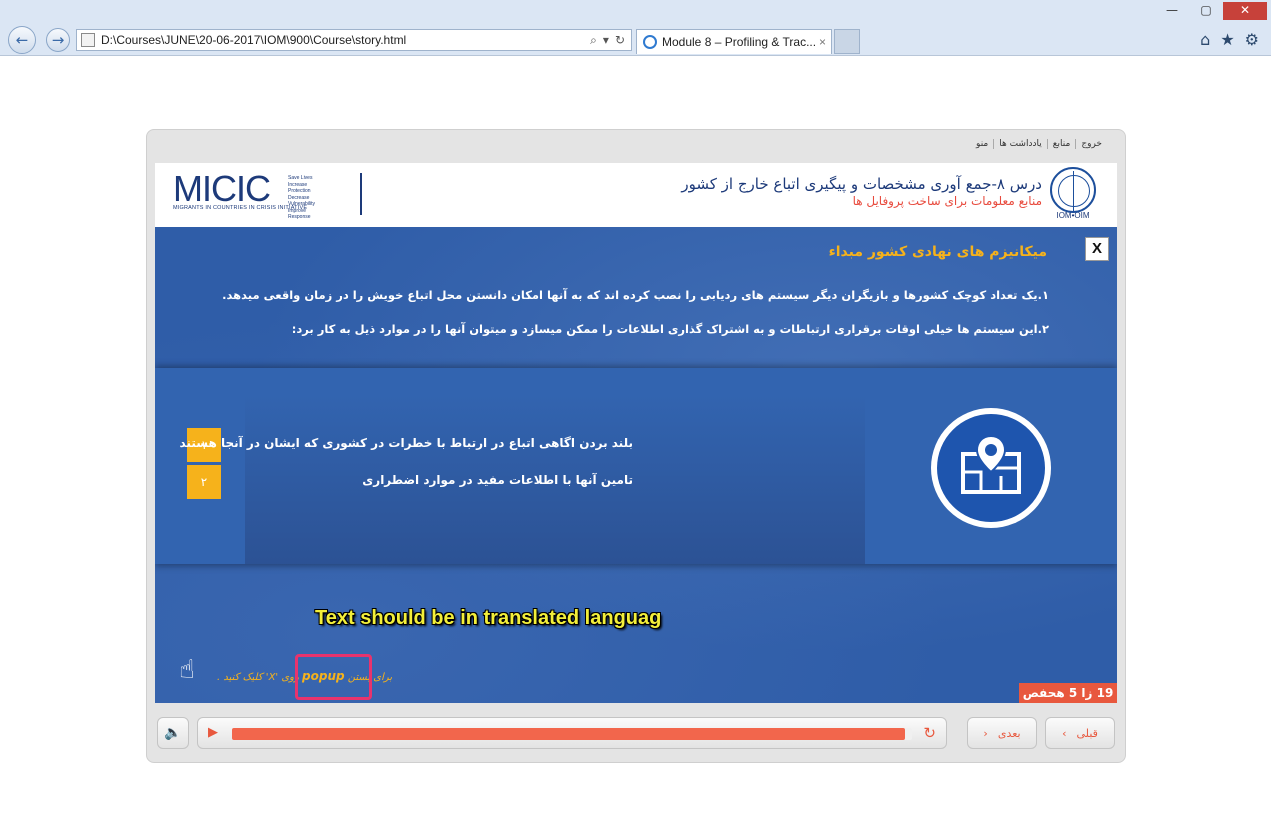 Image resolution: width=1271 pixels, height=838 pixels. What do you see at coordinates (204, 482) in the screenshot?
I see `item-number-badge: ۲` at bounding box center [204, 482].